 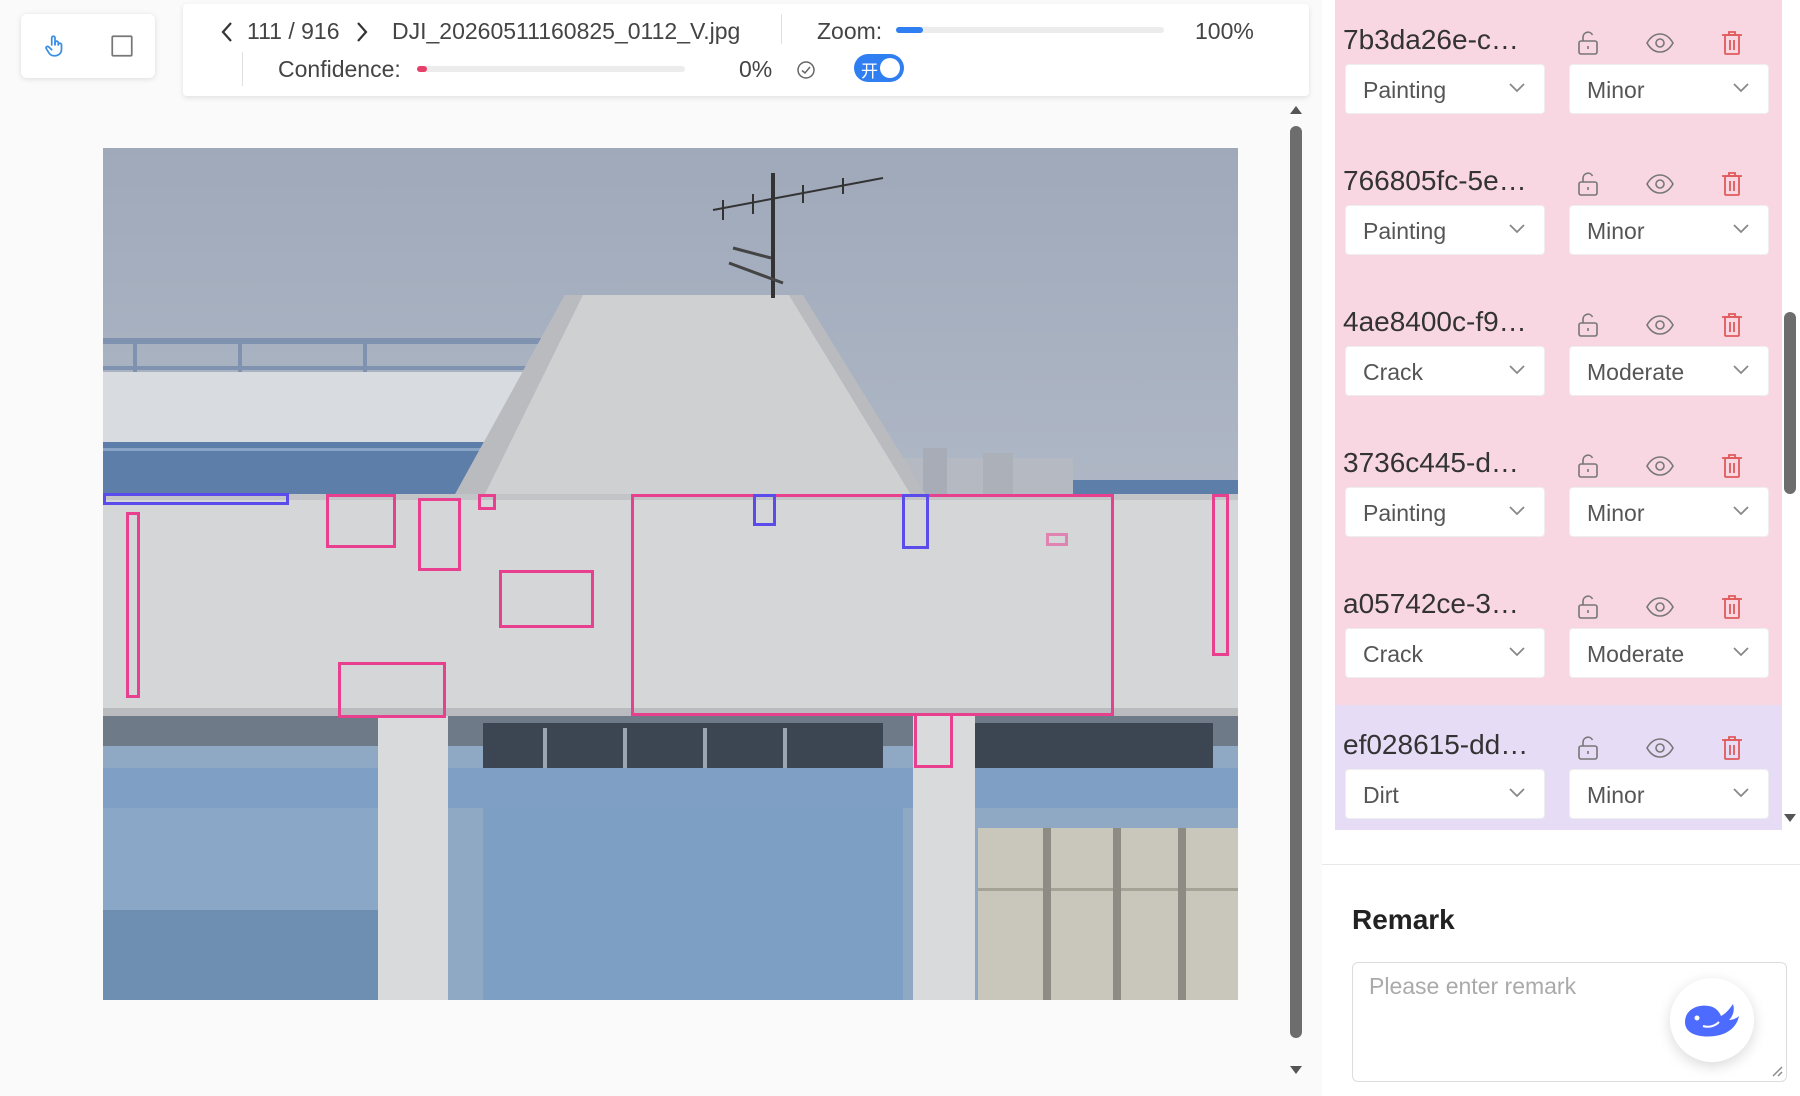 What do you see at coordinates (1445, 794) in the screenshot?
I see `defect-type-select: Dirt` at bounding box center [1445, 794].